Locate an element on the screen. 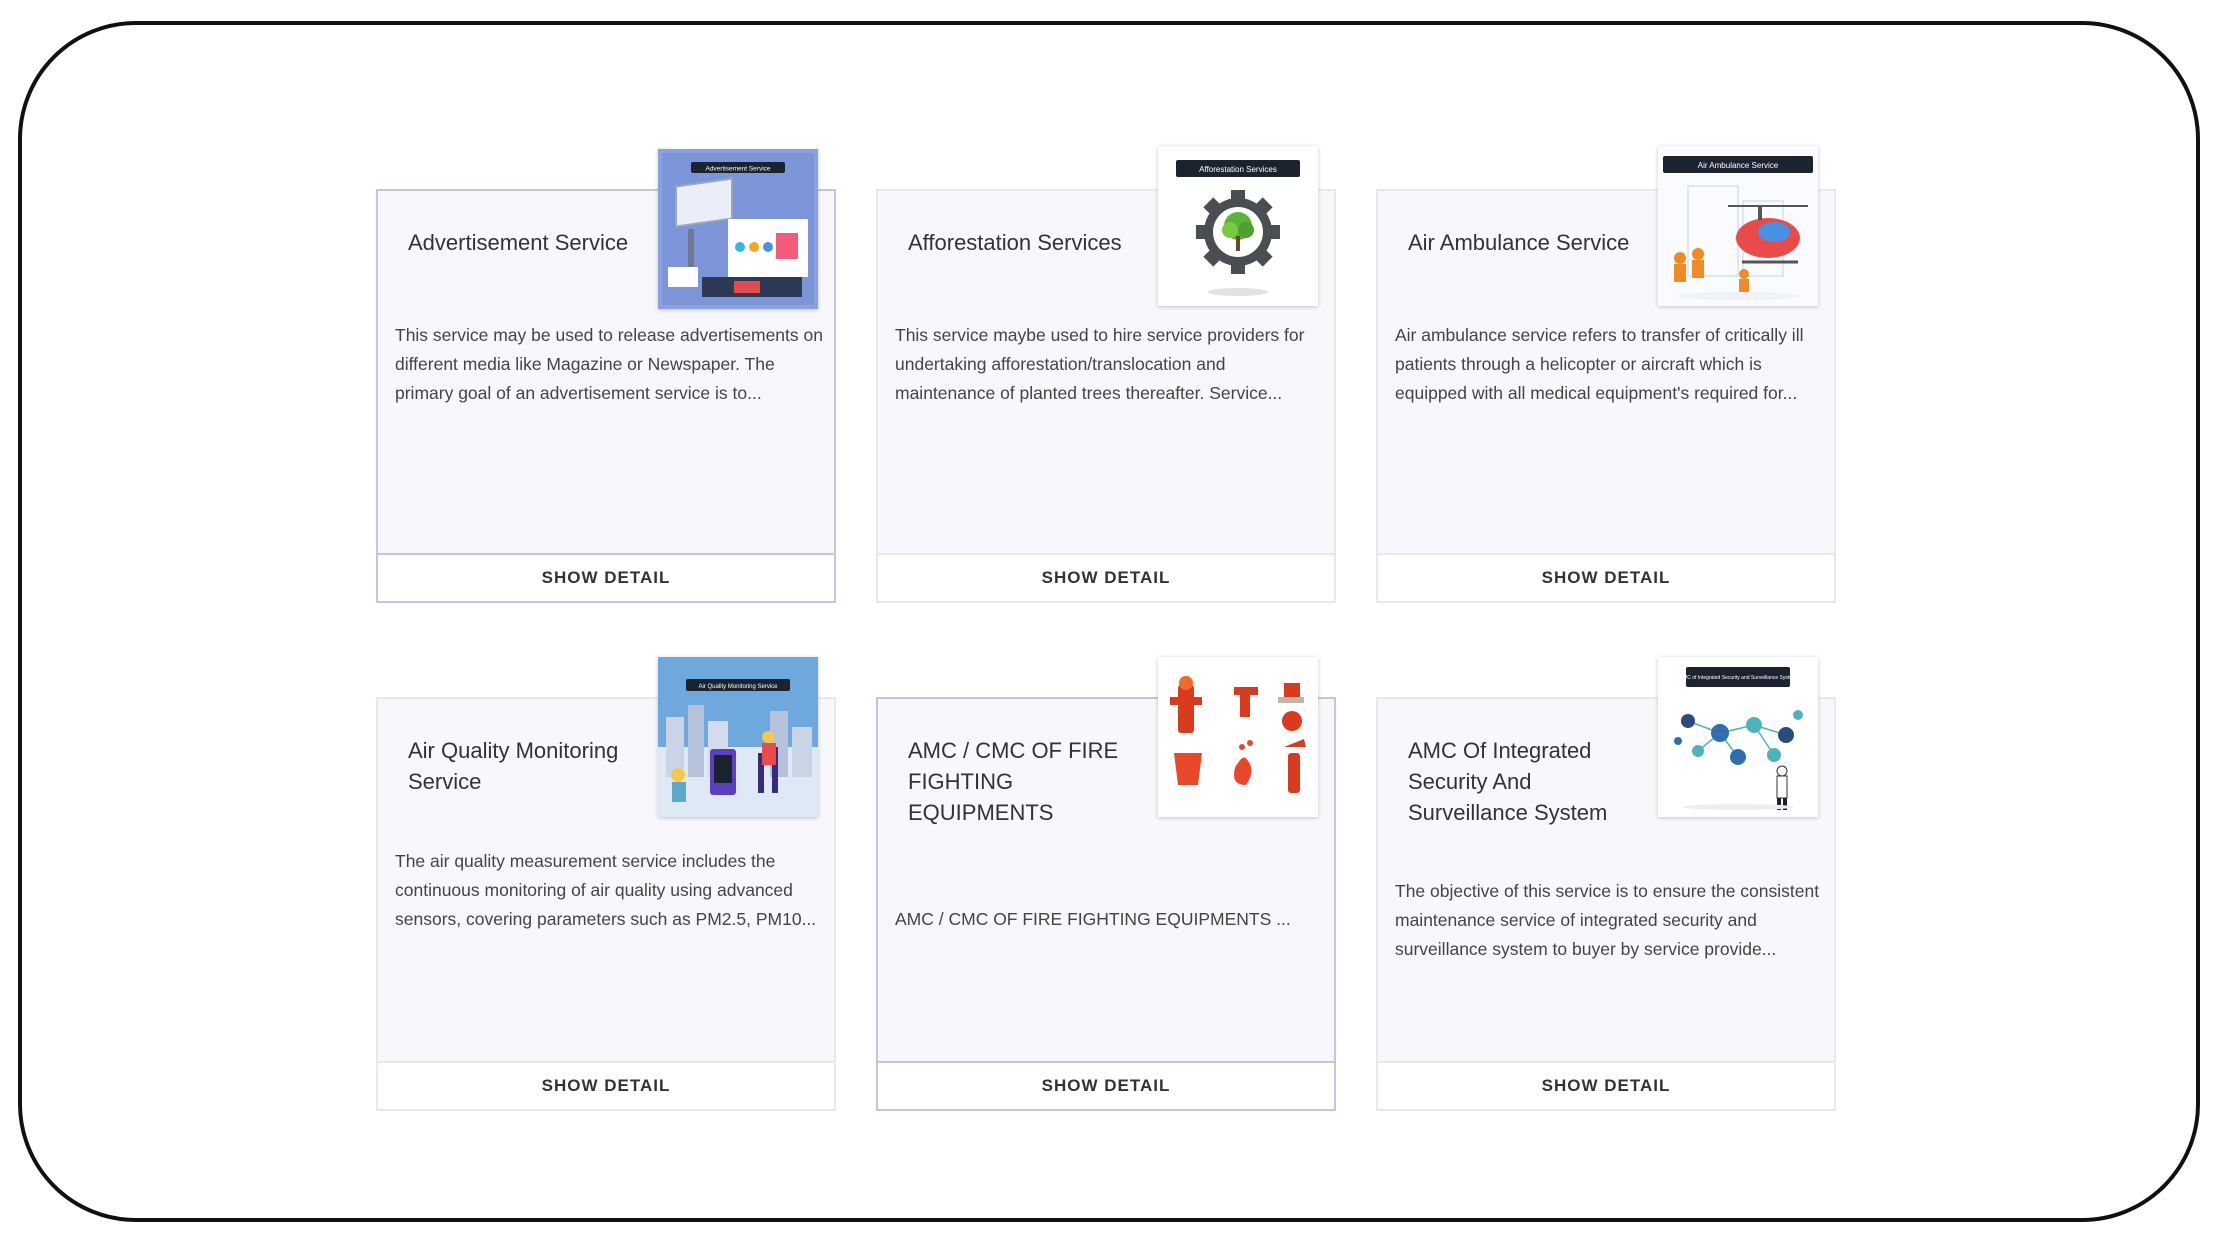 The image size is (2223, 1240). svg-text: Afforestation Services is located at coordinates (1238, 169).